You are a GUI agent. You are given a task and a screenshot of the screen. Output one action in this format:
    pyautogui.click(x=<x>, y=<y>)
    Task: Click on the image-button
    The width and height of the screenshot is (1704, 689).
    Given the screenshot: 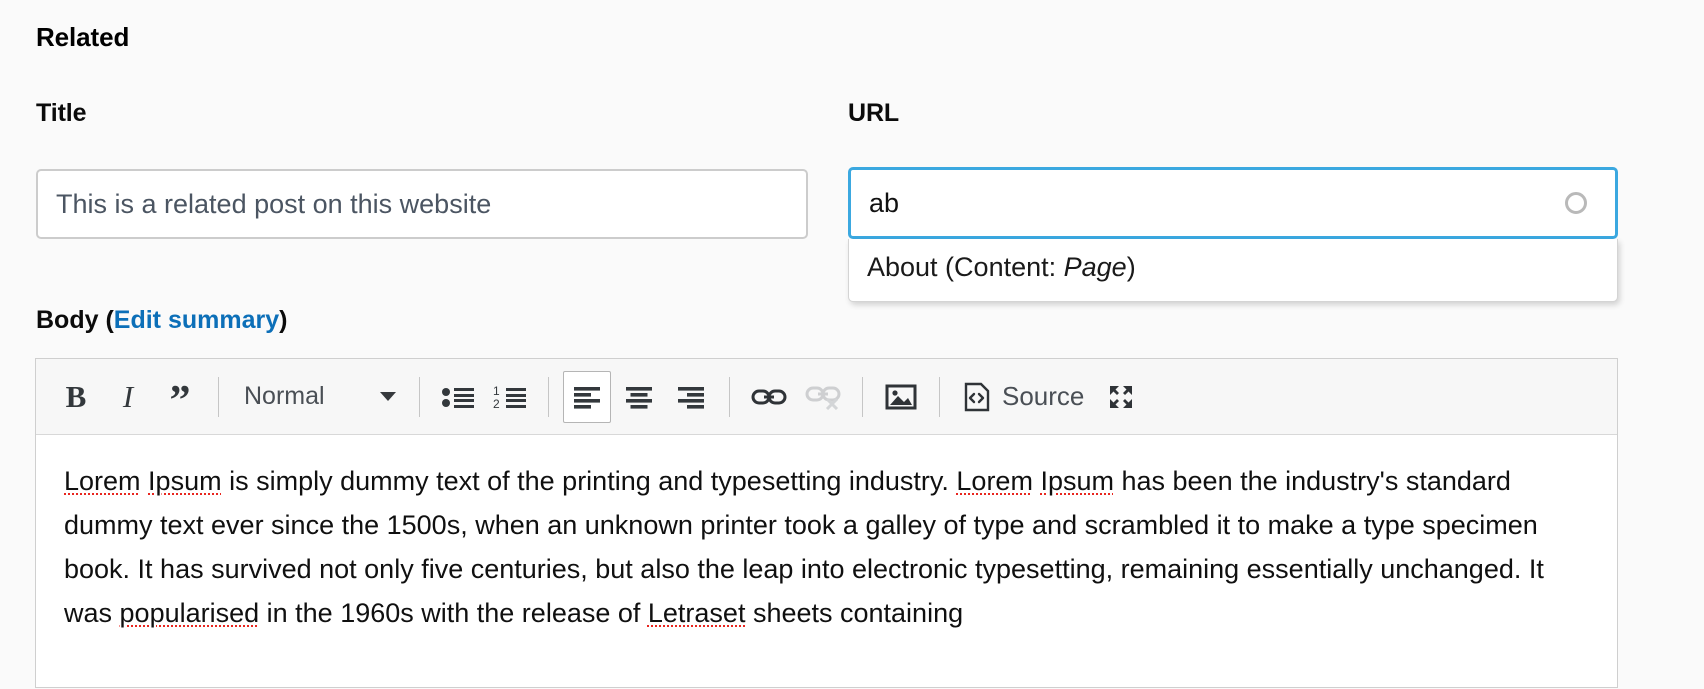 What is the action you would take?
    pyautogui.click(x=901, y=397)
    